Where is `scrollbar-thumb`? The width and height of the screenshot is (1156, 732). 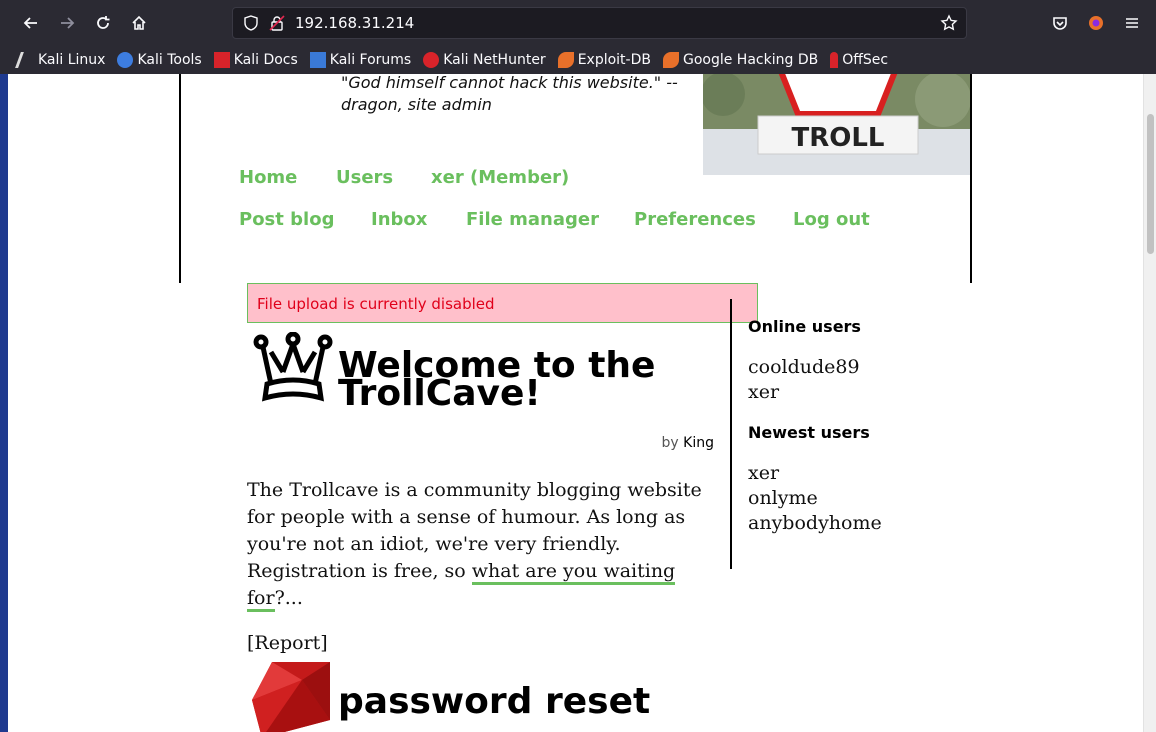
scrollbar-thumb is located at coordinates (1150, 184).